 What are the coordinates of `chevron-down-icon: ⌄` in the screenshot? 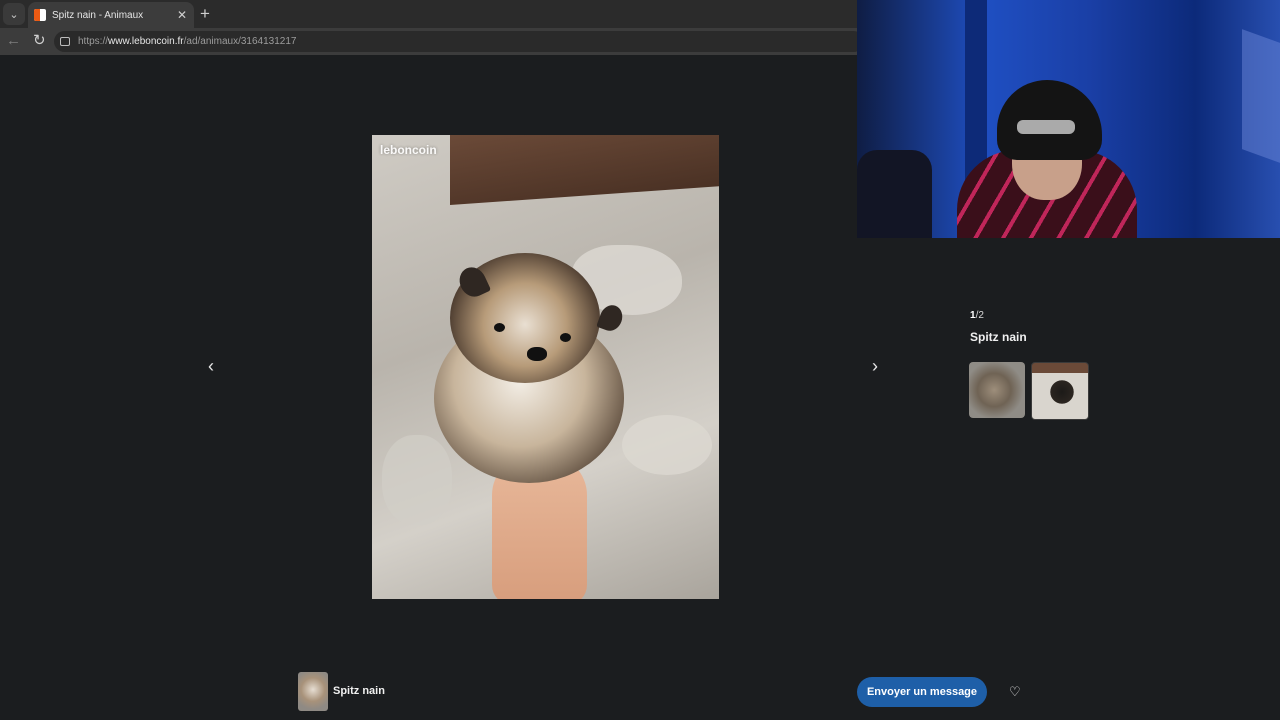 It's located at (14, 14).